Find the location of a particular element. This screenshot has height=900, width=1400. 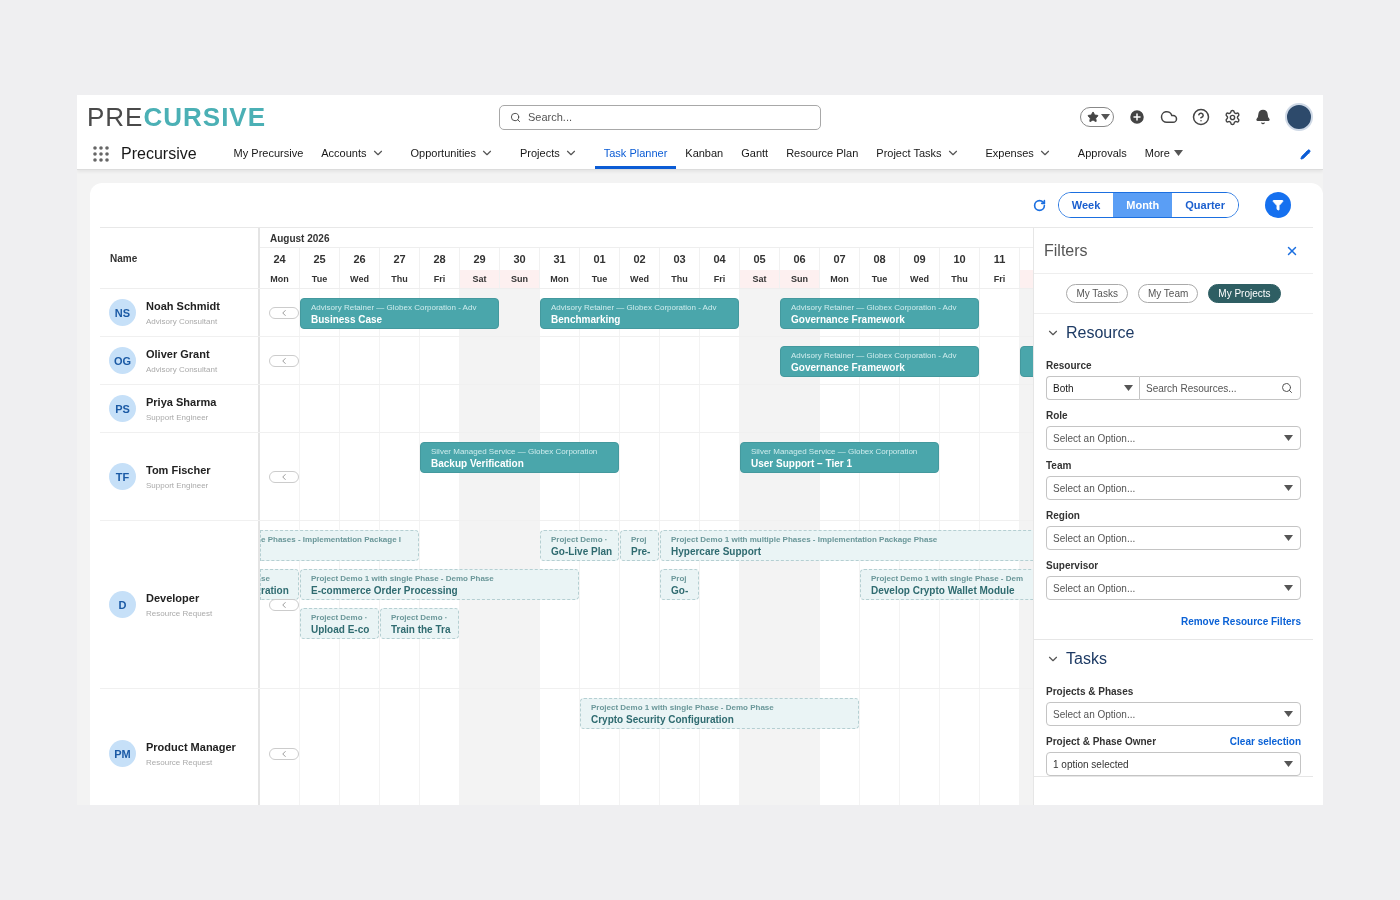

task-bar: Project Demo · Train the Tra is located at coordinates (419, 623).